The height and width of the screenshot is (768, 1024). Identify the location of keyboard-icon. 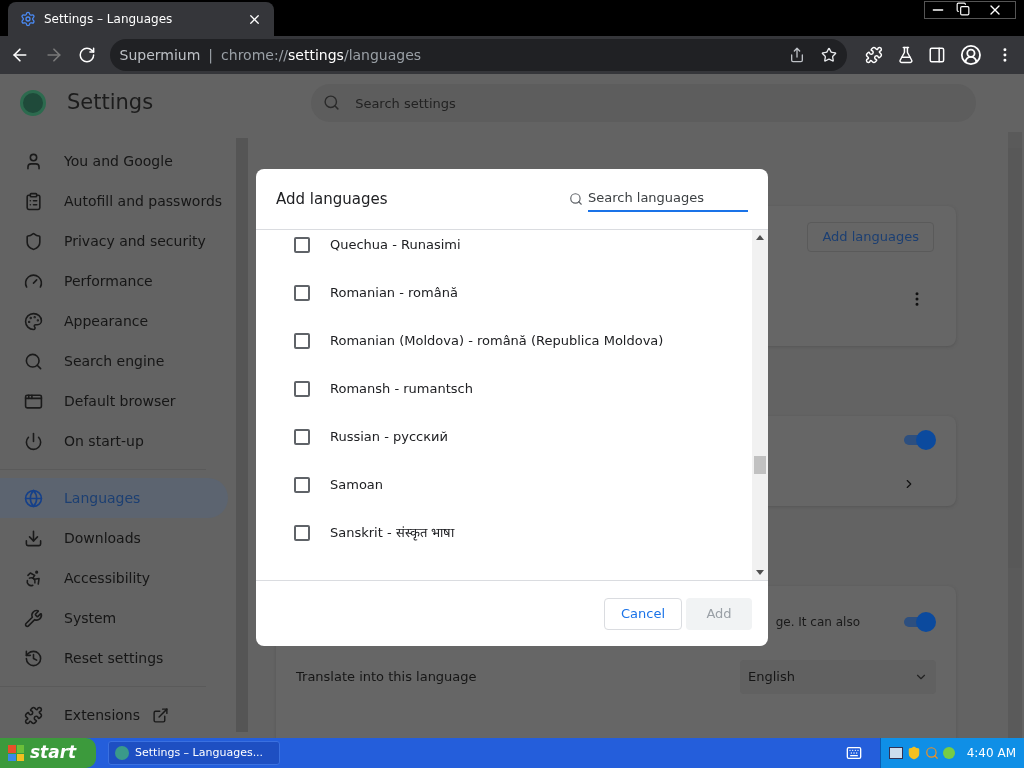
(853, 753).